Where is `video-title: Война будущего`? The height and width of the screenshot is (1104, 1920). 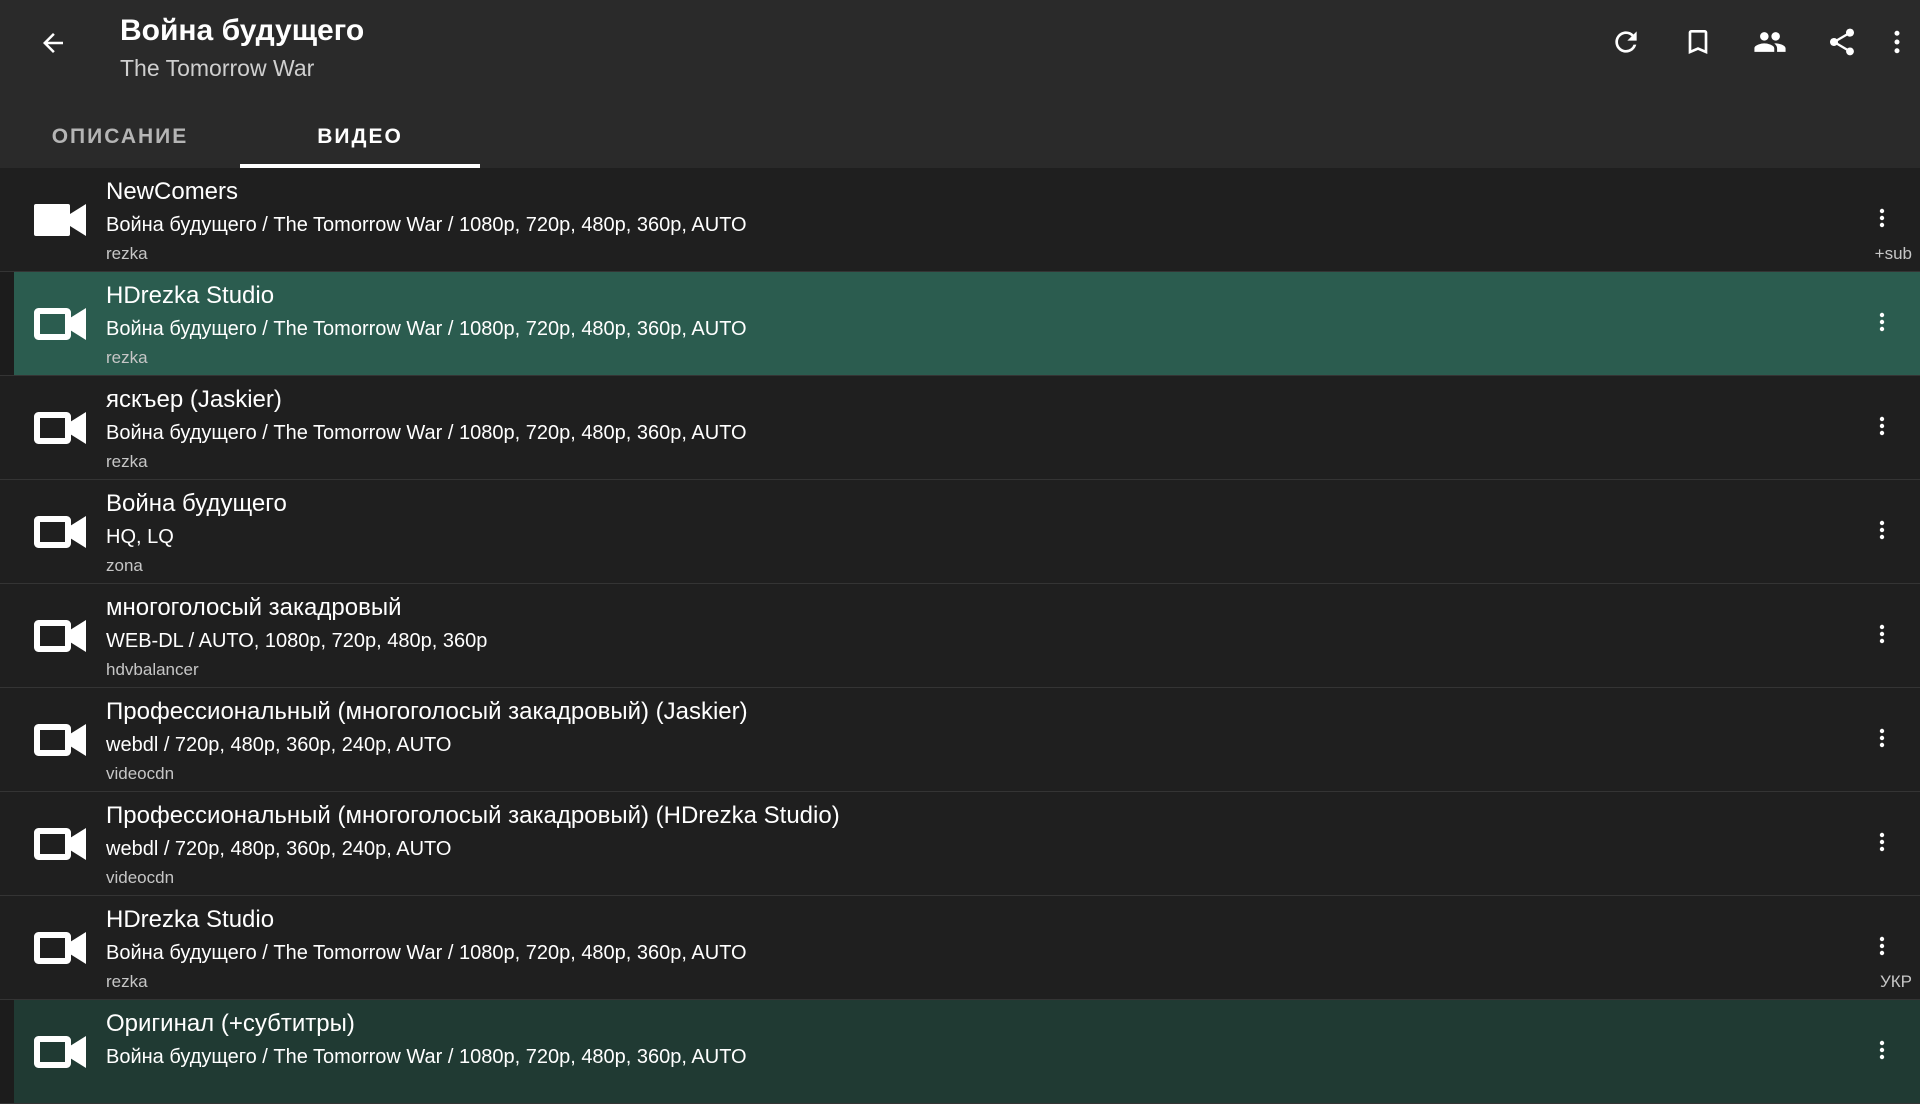
video-title: Война будущего is located at coordinates (196, 503).